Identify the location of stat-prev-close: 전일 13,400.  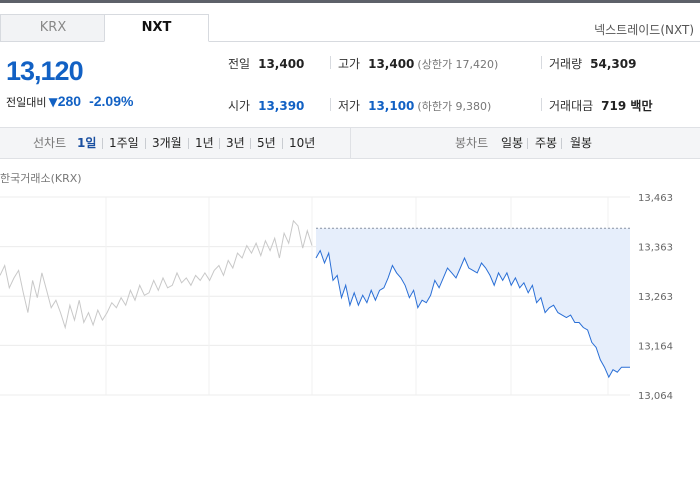
(266, 63).